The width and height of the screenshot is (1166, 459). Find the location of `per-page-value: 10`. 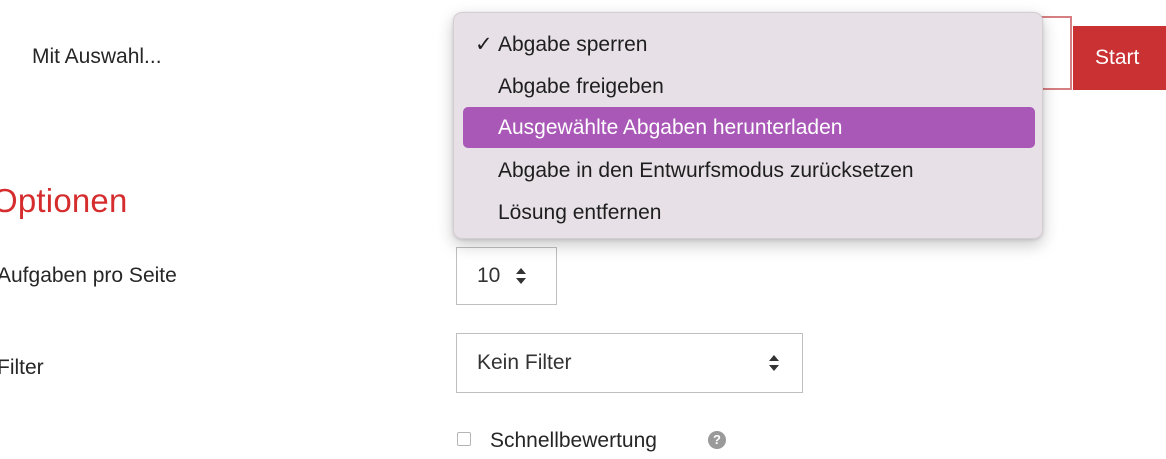

per-page-value: 10 is located at coordinates (489, 275).